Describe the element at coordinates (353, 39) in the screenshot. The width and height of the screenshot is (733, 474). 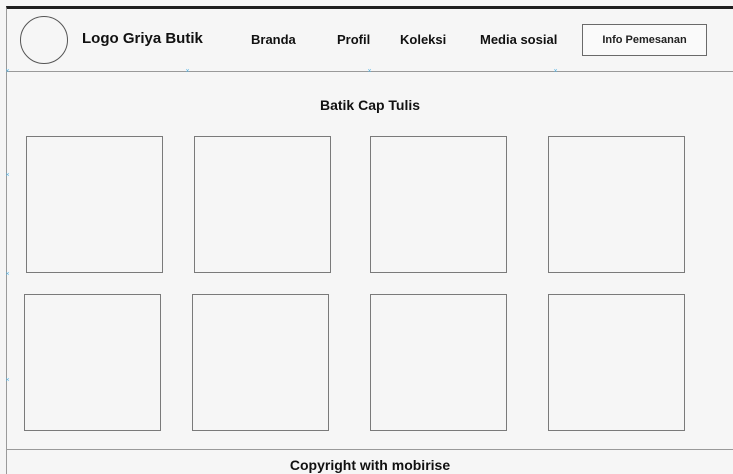
I see `nav-item-profil: Profil` at that location.